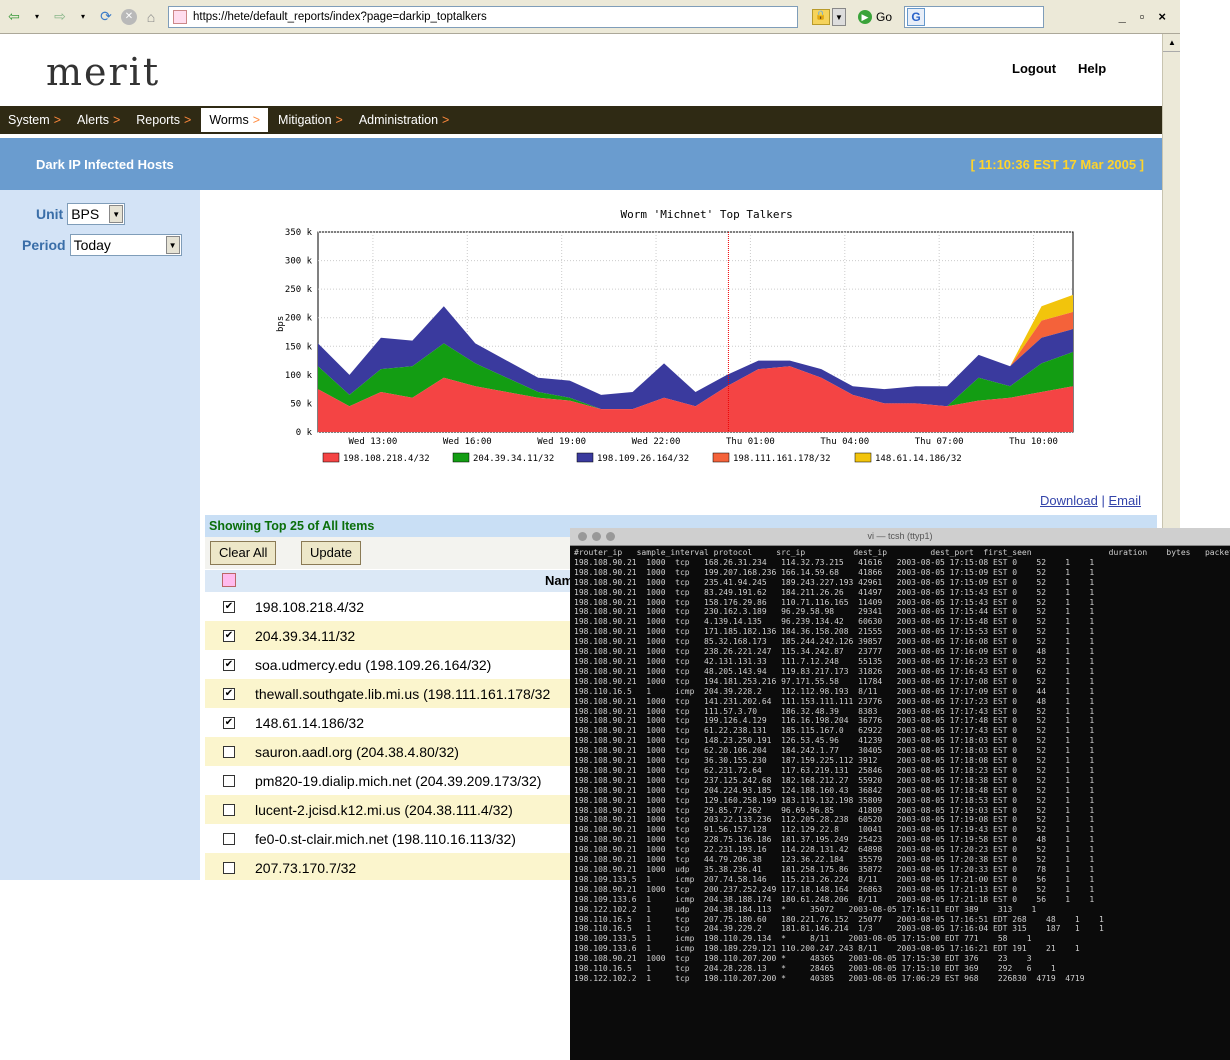 The image size is (1230, 1060). I want to click on graph-icon, so click(229, 580).